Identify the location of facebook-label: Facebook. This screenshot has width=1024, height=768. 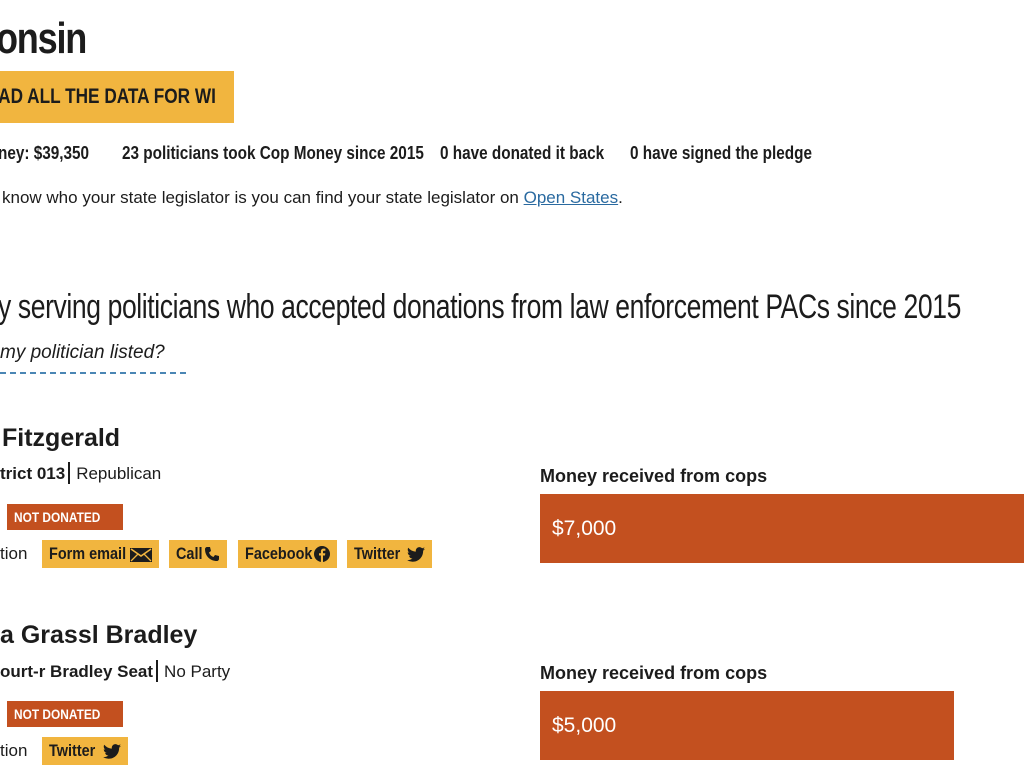
(279, 553).